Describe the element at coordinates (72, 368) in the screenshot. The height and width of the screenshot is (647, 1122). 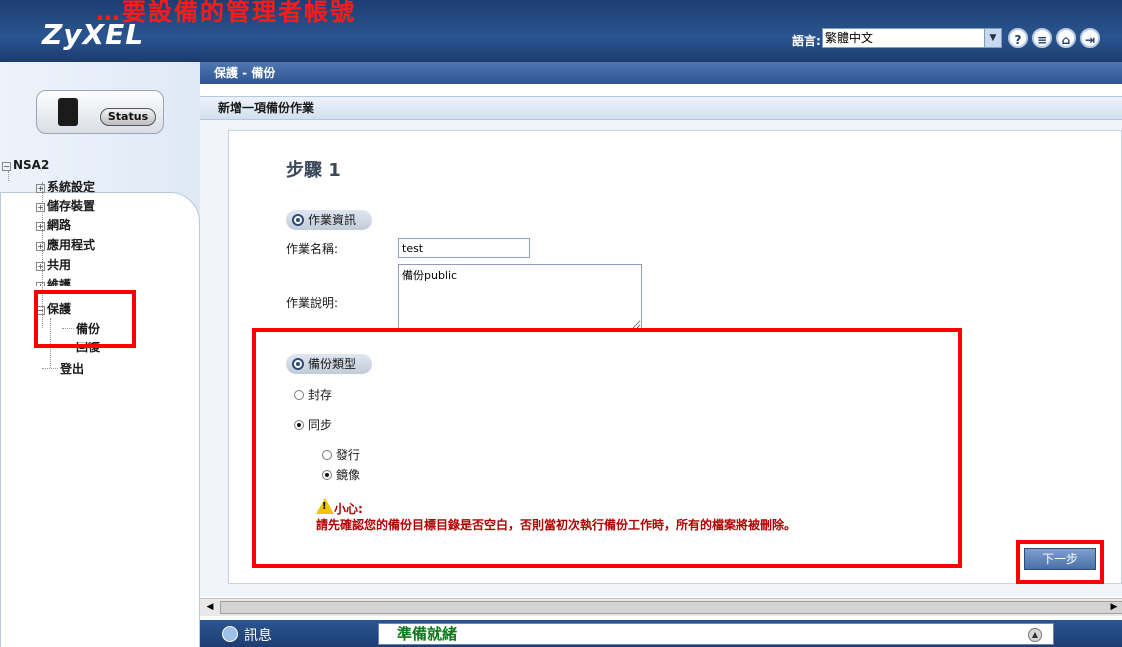
I see `tree-item-logout: 登出` at that location.